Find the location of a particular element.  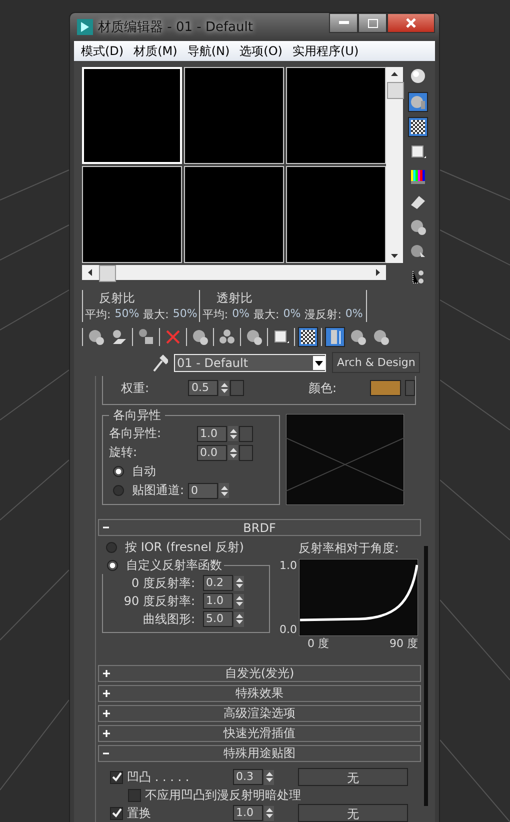

color-label: 颜色: is located at coordinates (322, 388).